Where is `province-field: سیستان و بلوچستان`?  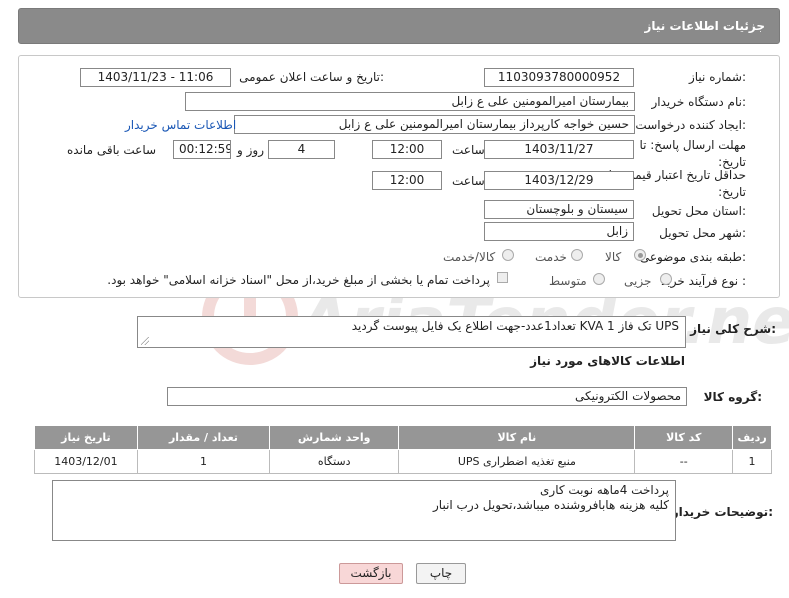 province-field: سیستان و بلوچستان is located at coordinates (559, 209).